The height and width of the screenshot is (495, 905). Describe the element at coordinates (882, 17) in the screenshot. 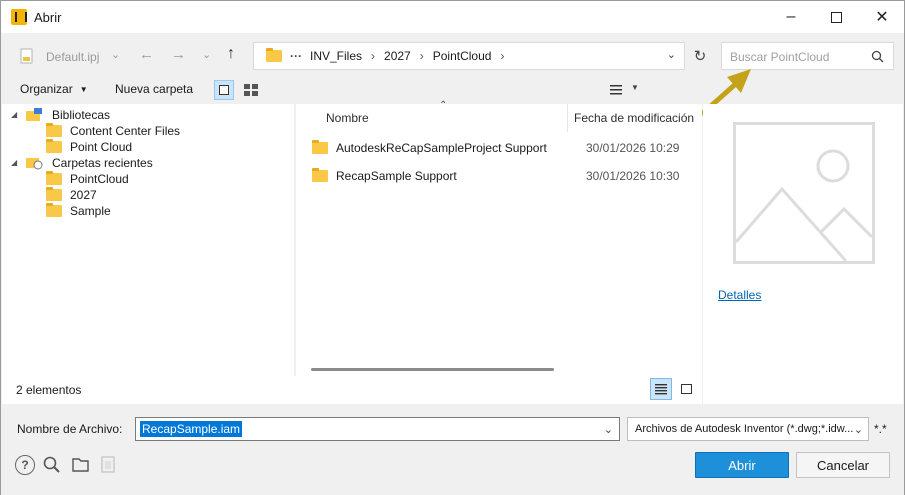

I see `close-icon: ✕` at that location.